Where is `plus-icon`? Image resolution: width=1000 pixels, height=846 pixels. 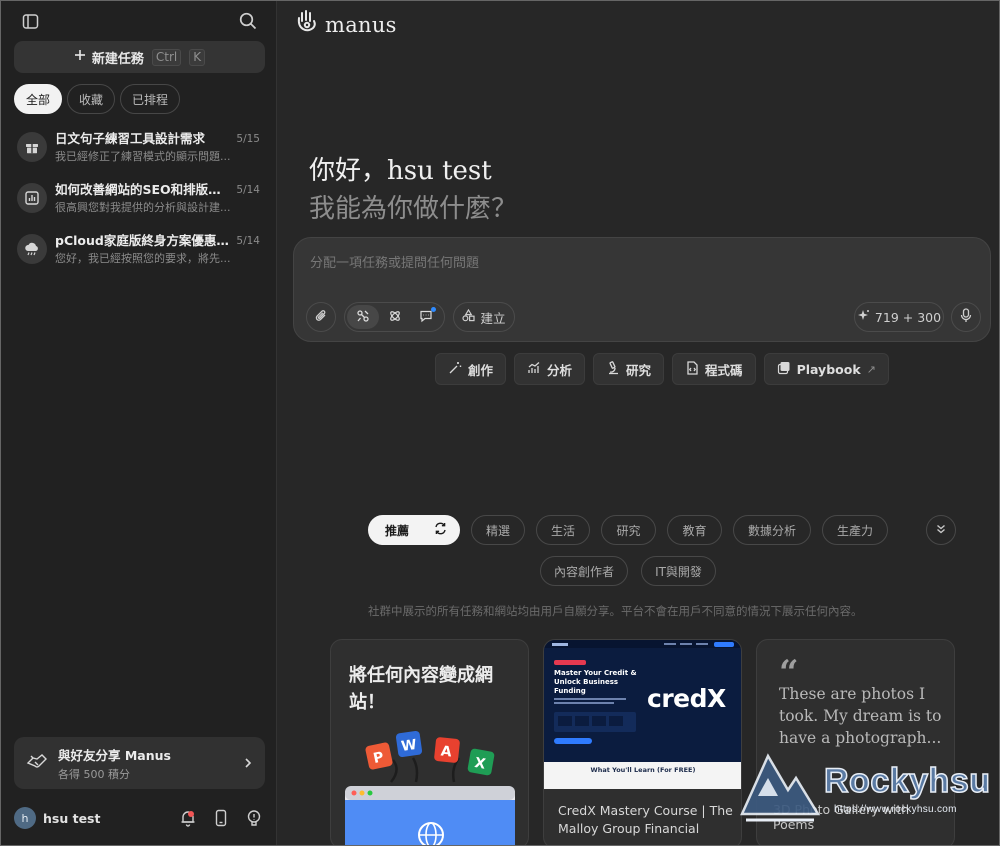 plus-icon is located at coordinates (80, 57).